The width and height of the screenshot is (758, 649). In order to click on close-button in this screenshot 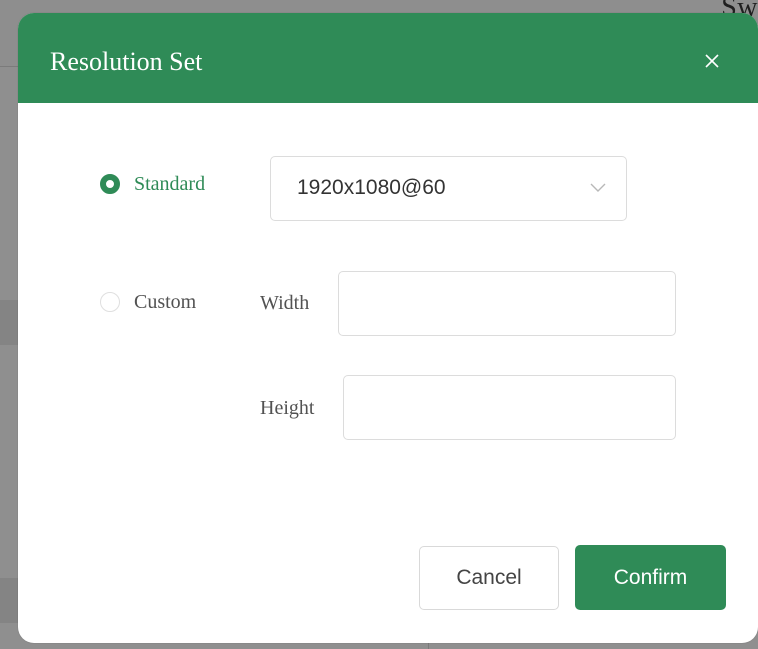, I will do `click(712, 61)`.